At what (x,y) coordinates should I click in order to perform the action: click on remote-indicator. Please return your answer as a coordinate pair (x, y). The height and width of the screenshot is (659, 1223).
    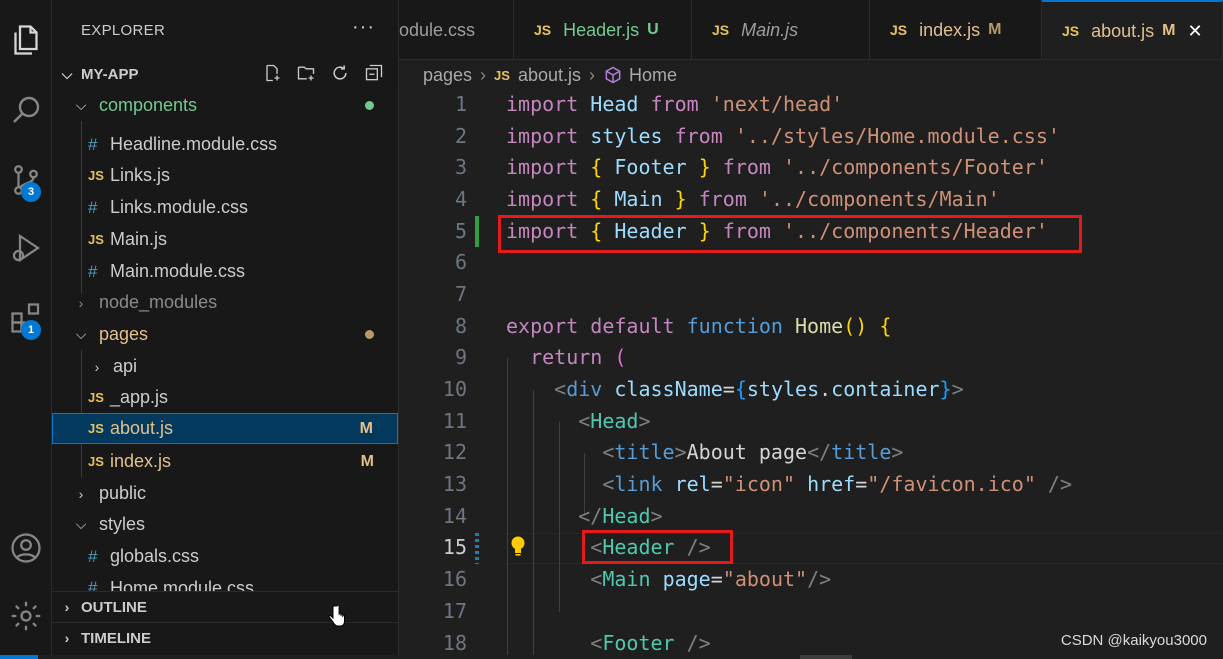
    Looking at the image, I should click on (19, 657).